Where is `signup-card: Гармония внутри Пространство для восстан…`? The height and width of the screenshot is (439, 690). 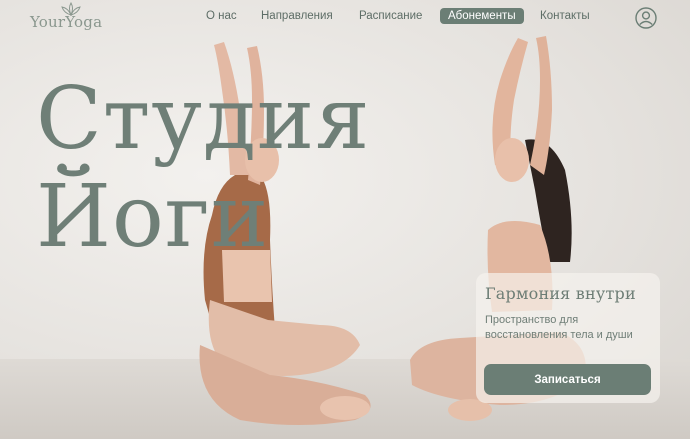 signup-card: Гармония внутри Пространство для восстан… is located at coordinates (568, 338).